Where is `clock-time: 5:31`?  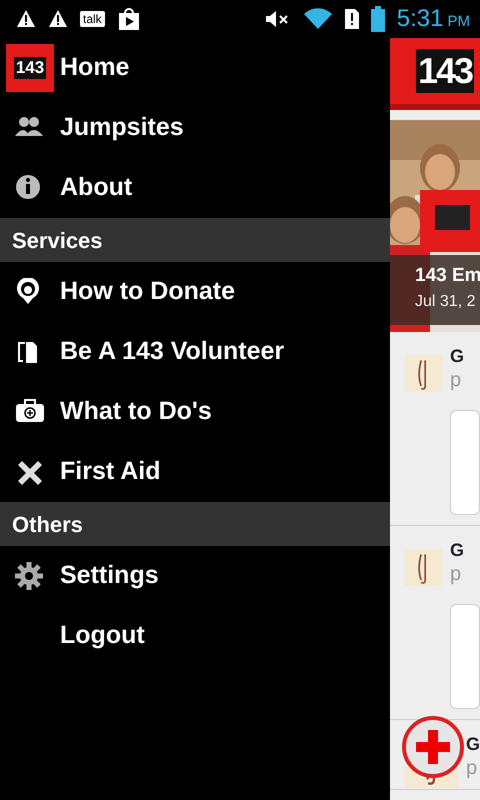 clock-time: 5:31 is located at coordinates (420, 19).